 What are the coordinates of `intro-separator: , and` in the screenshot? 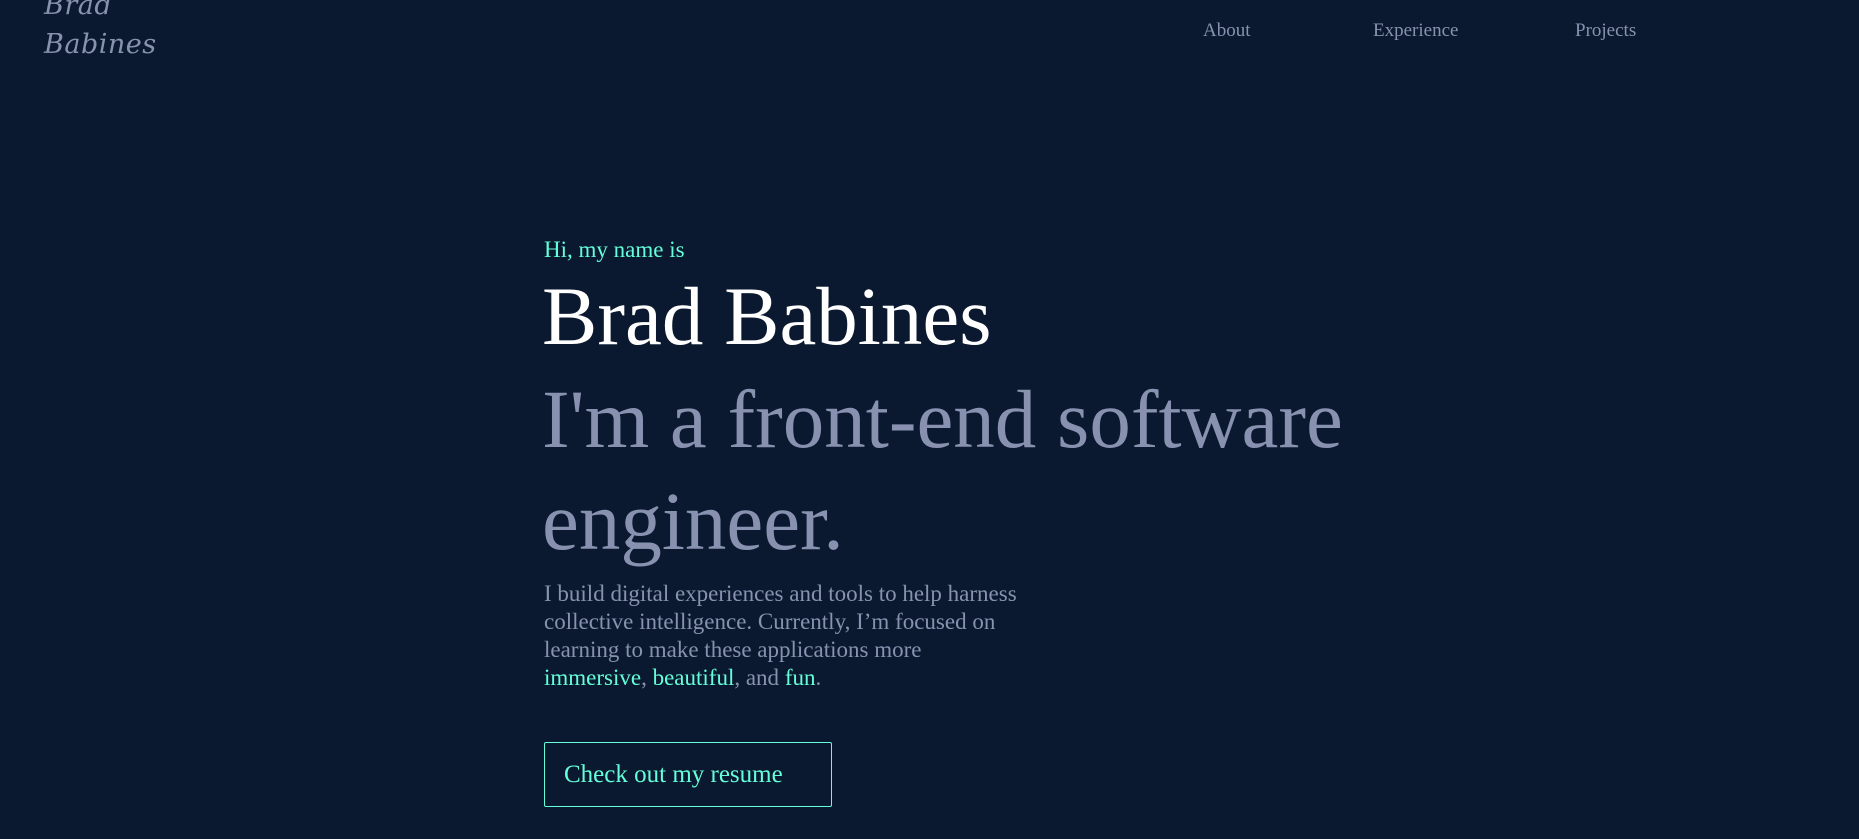 It's located at (757, 677).